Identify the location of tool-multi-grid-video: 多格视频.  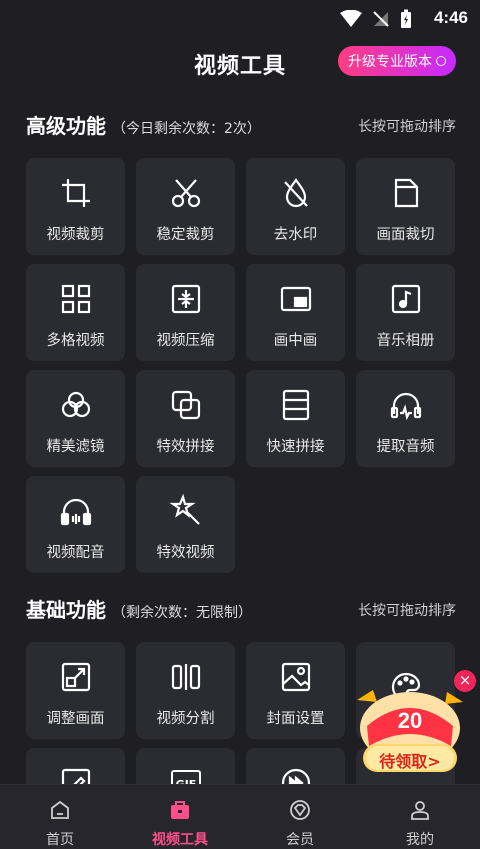
(75, 312).